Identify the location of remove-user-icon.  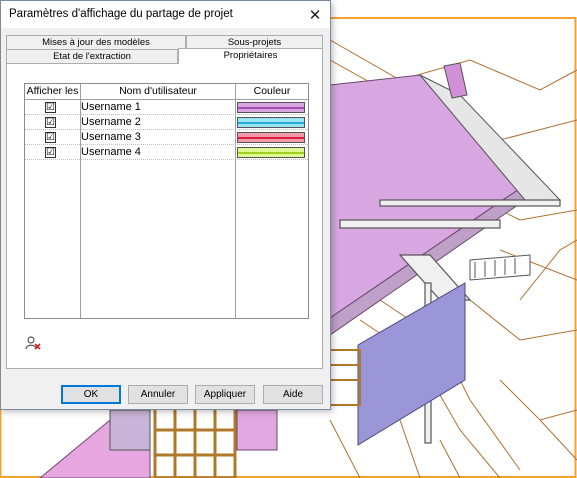
(33, 343).